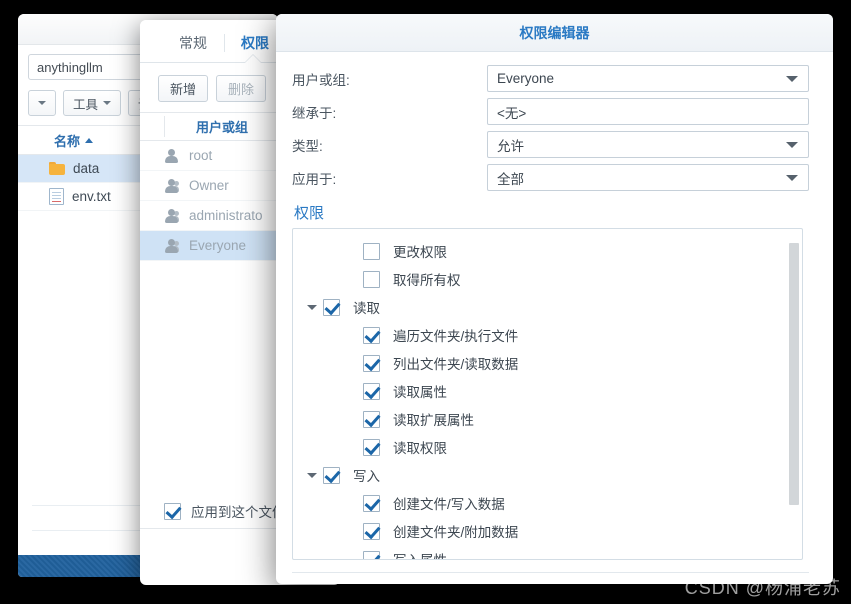  What do you see at coordinates (648, 144) in the screenshot?
I see `type-select: 允许` at bounding box center [648, 144].